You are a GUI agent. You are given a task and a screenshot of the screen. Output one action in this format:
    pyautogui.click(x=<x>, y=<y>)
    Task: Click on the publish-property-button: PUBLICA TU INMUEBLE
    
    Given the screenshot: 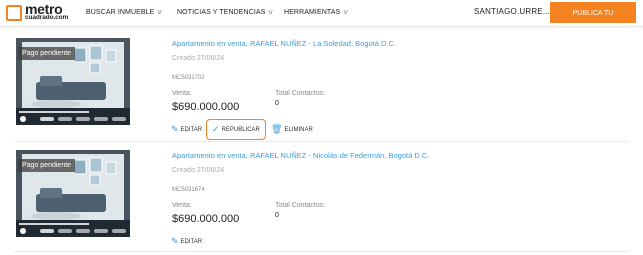 What is the action you would take?
    pyautogui.click(x=593, y=20)
    